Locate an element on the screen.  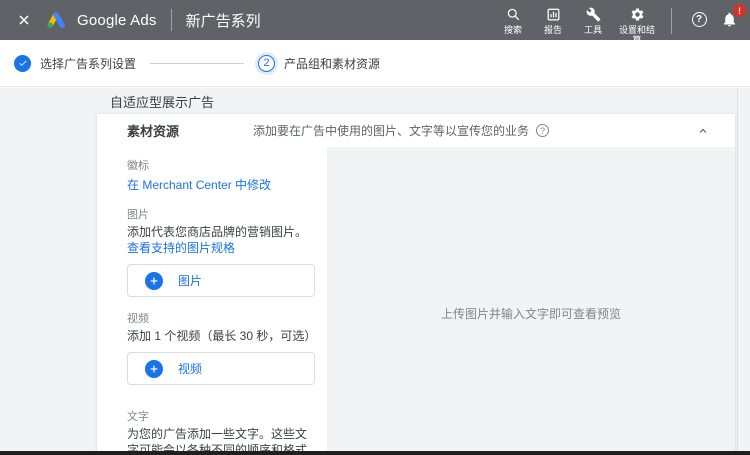
add-image-button: 图片 is located at coordinates (221, 280).